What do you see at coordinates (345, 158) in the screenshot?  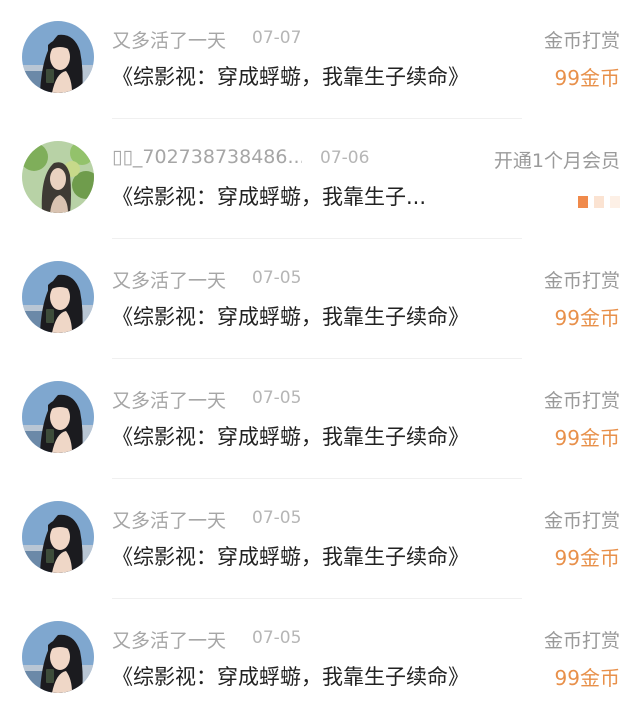 I see `record-date: 07-06` at bounding box center [345, 158].